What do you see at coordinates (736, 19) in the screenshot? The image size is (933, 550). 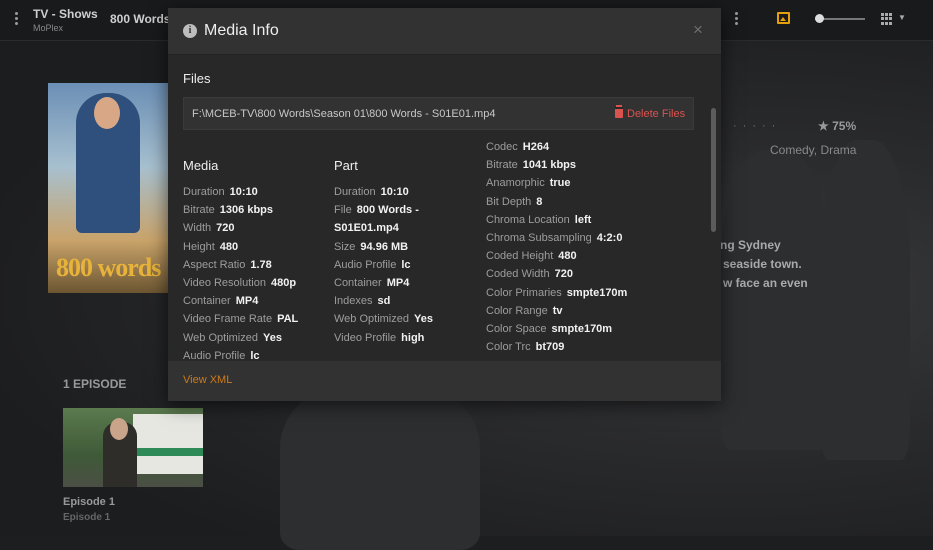 I see `more-options-icon` at bounding box center [736, 19].